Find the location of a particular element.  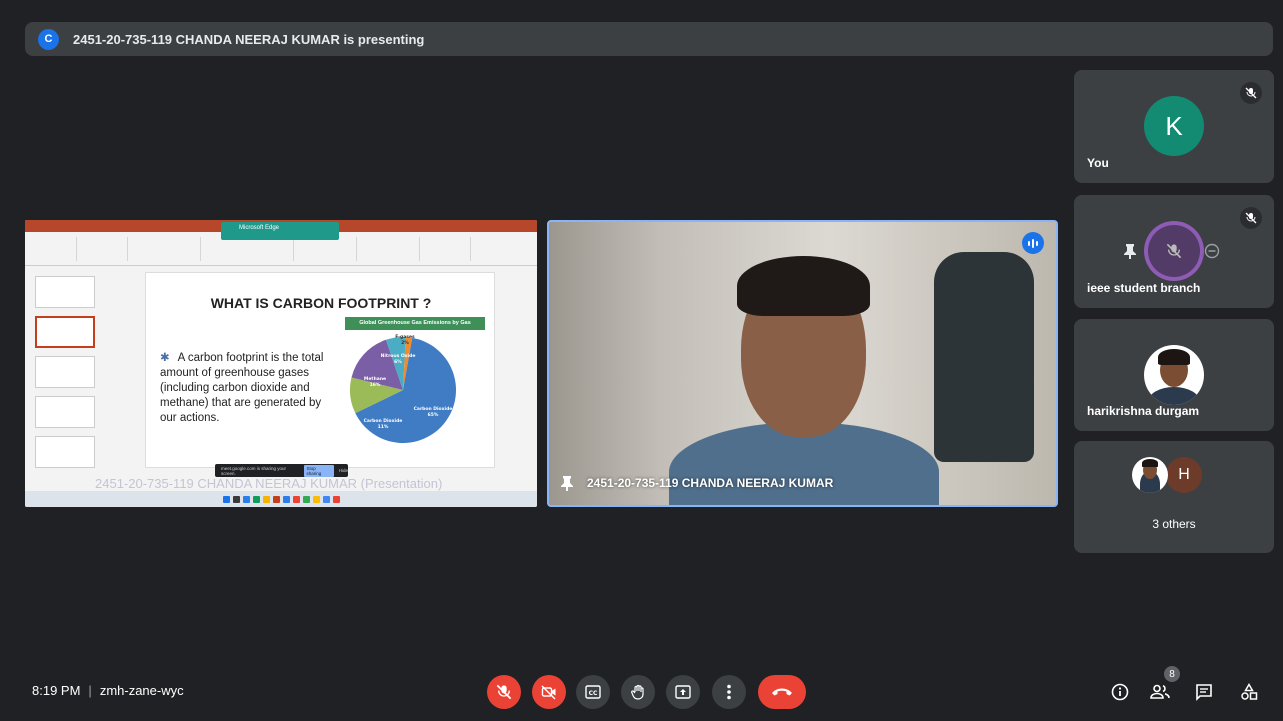

chat-icon is located at coordinates (1204, 692).